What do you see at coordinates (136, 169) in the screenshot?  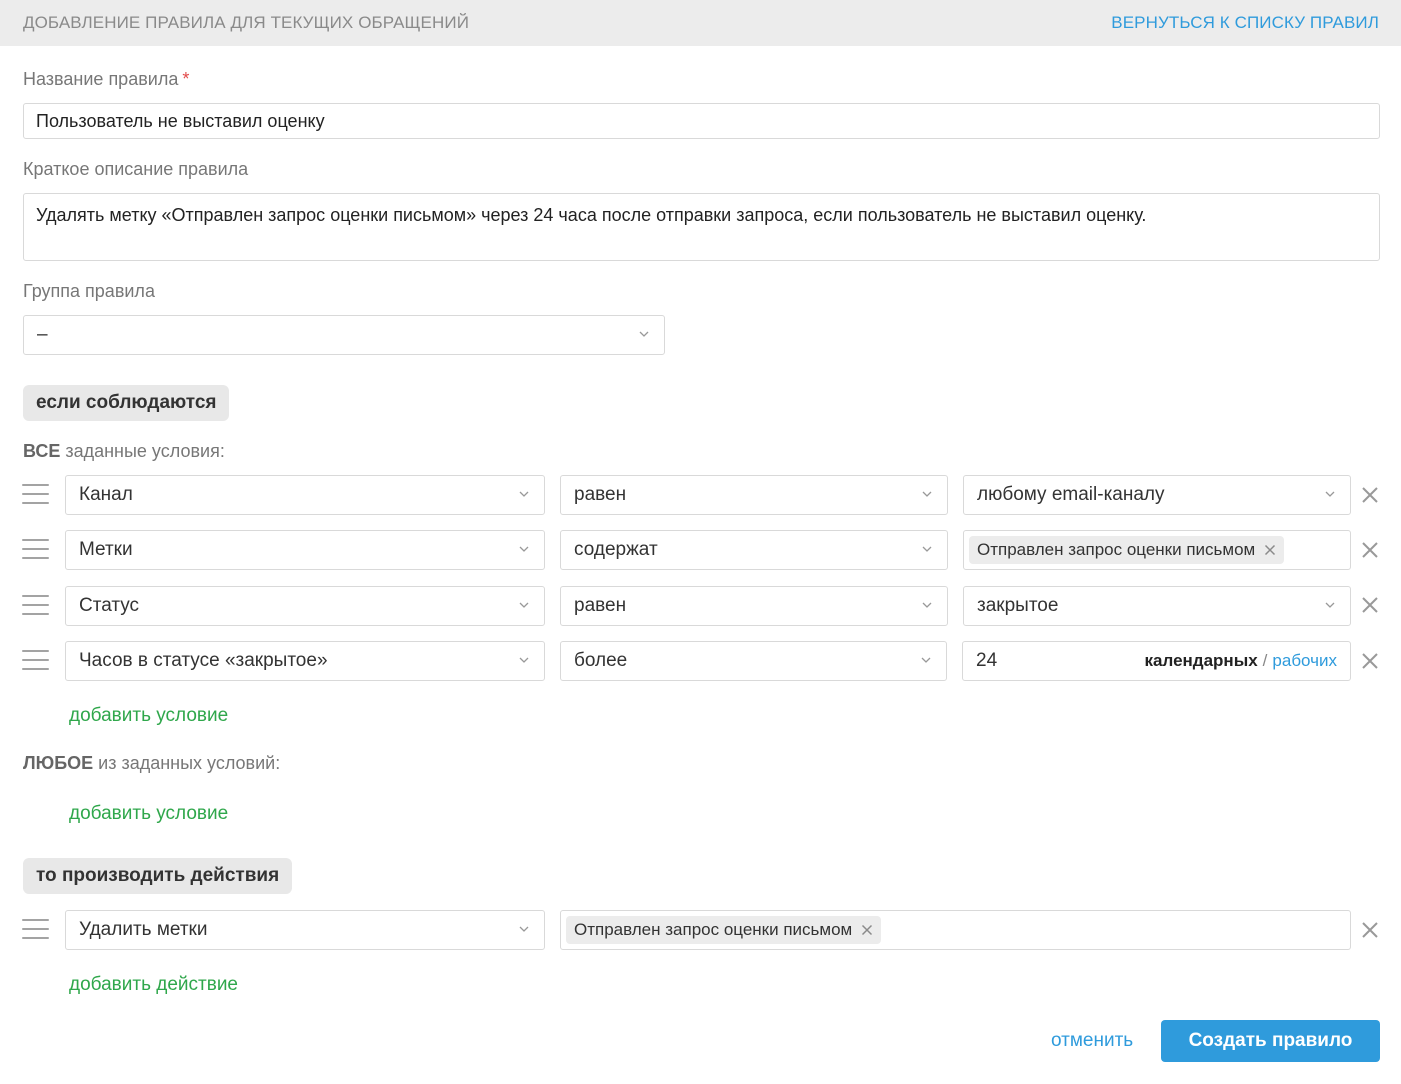 I see `rule-description-label: Краткое описание правила` at bounding box center [136, 169].